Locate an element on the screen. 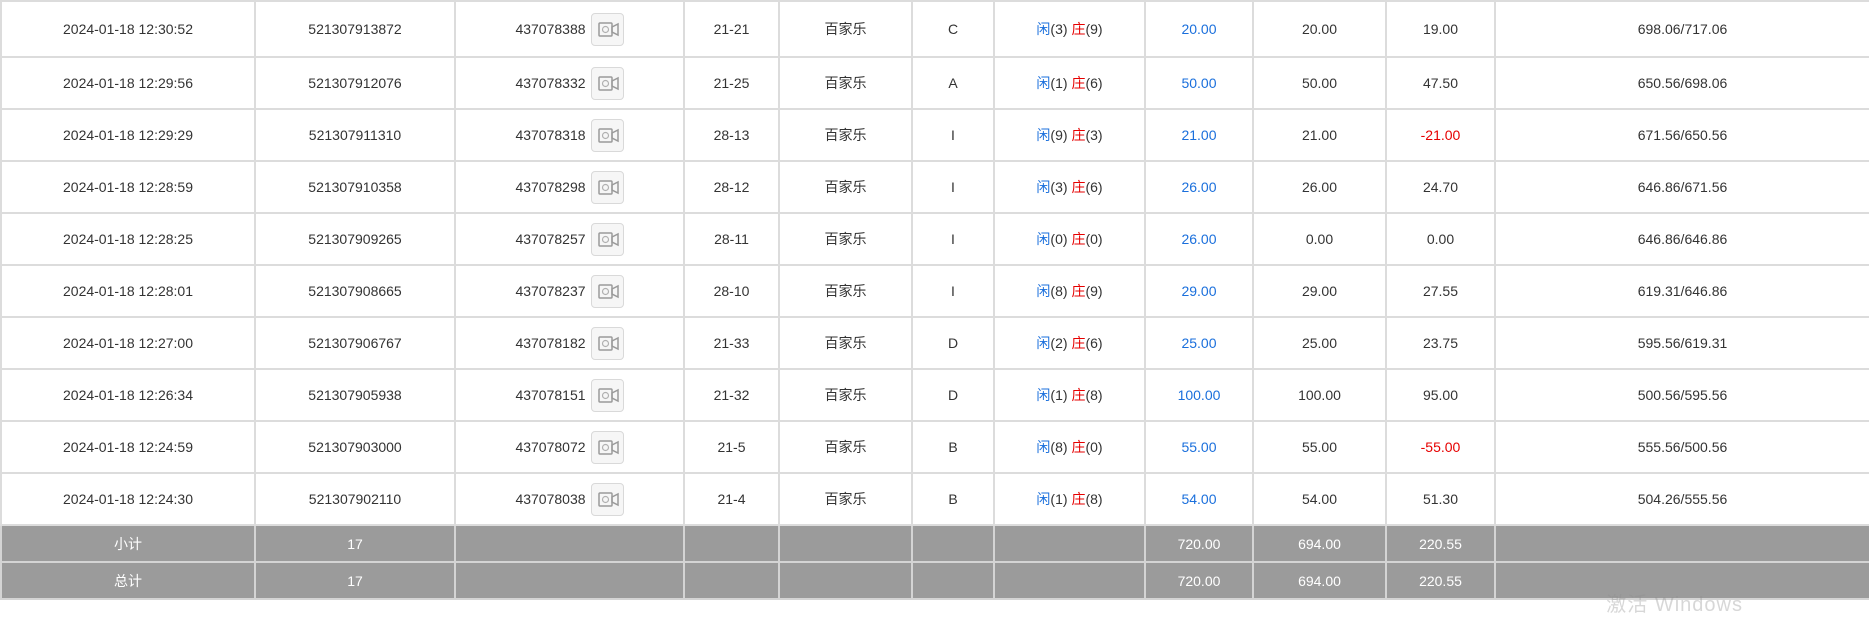 The height and width of the screenshot is (620, 1869). bet-time-cell: 2024-01-18 12:28:01 is located at coordinates (128, 291).